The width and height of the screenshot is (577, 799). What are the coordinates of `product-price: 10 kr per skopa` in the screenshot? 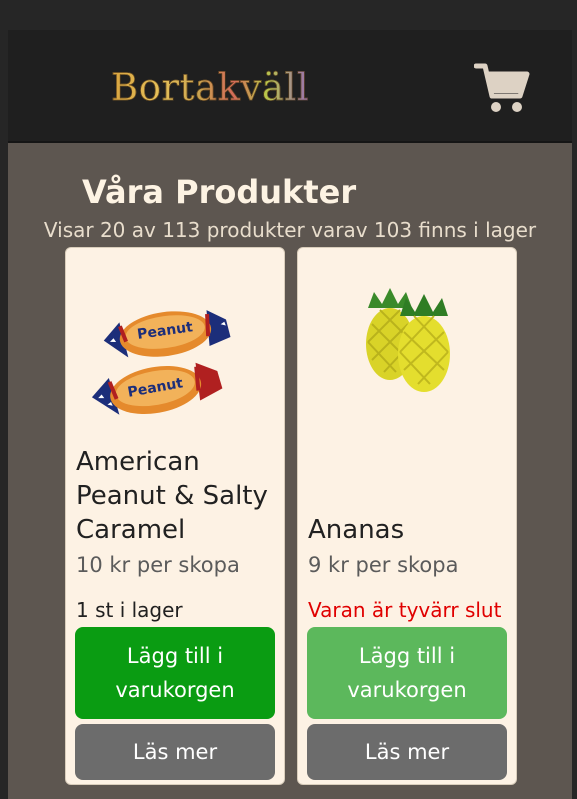 It's located at (158, 565).